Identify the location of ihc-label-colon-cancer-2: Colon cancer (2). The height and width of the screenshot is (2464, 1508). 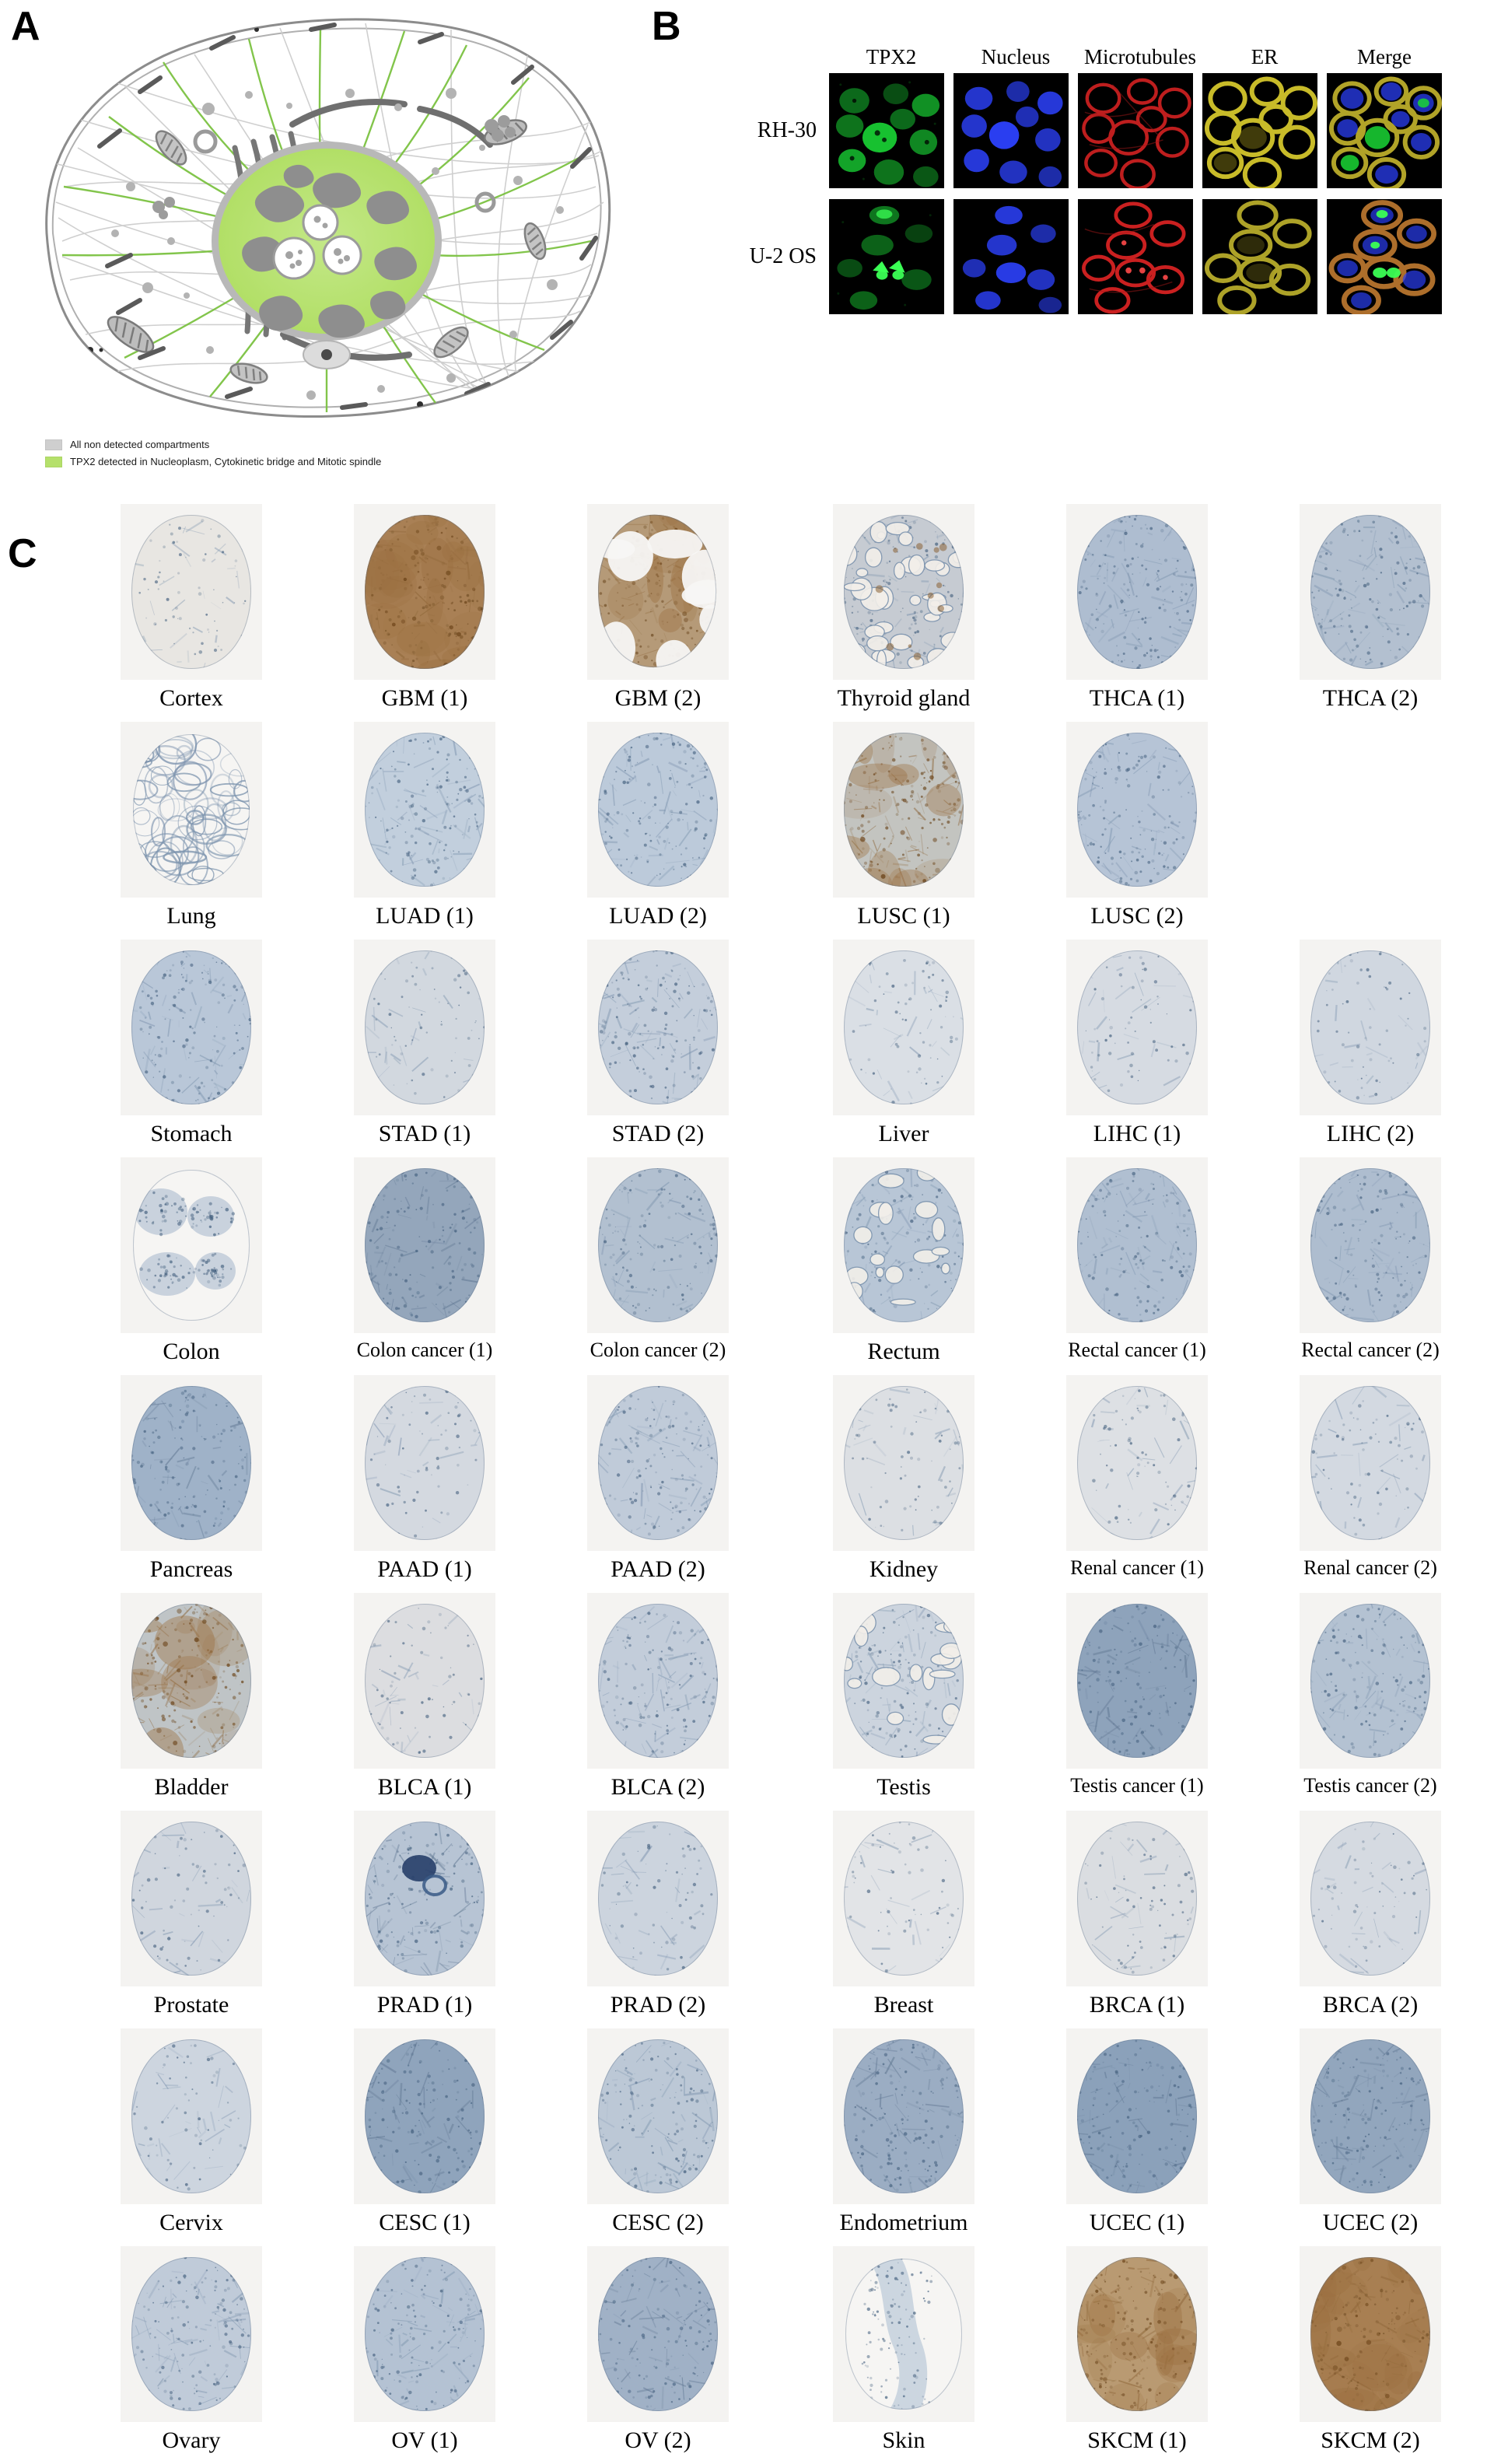
(658, 1350).